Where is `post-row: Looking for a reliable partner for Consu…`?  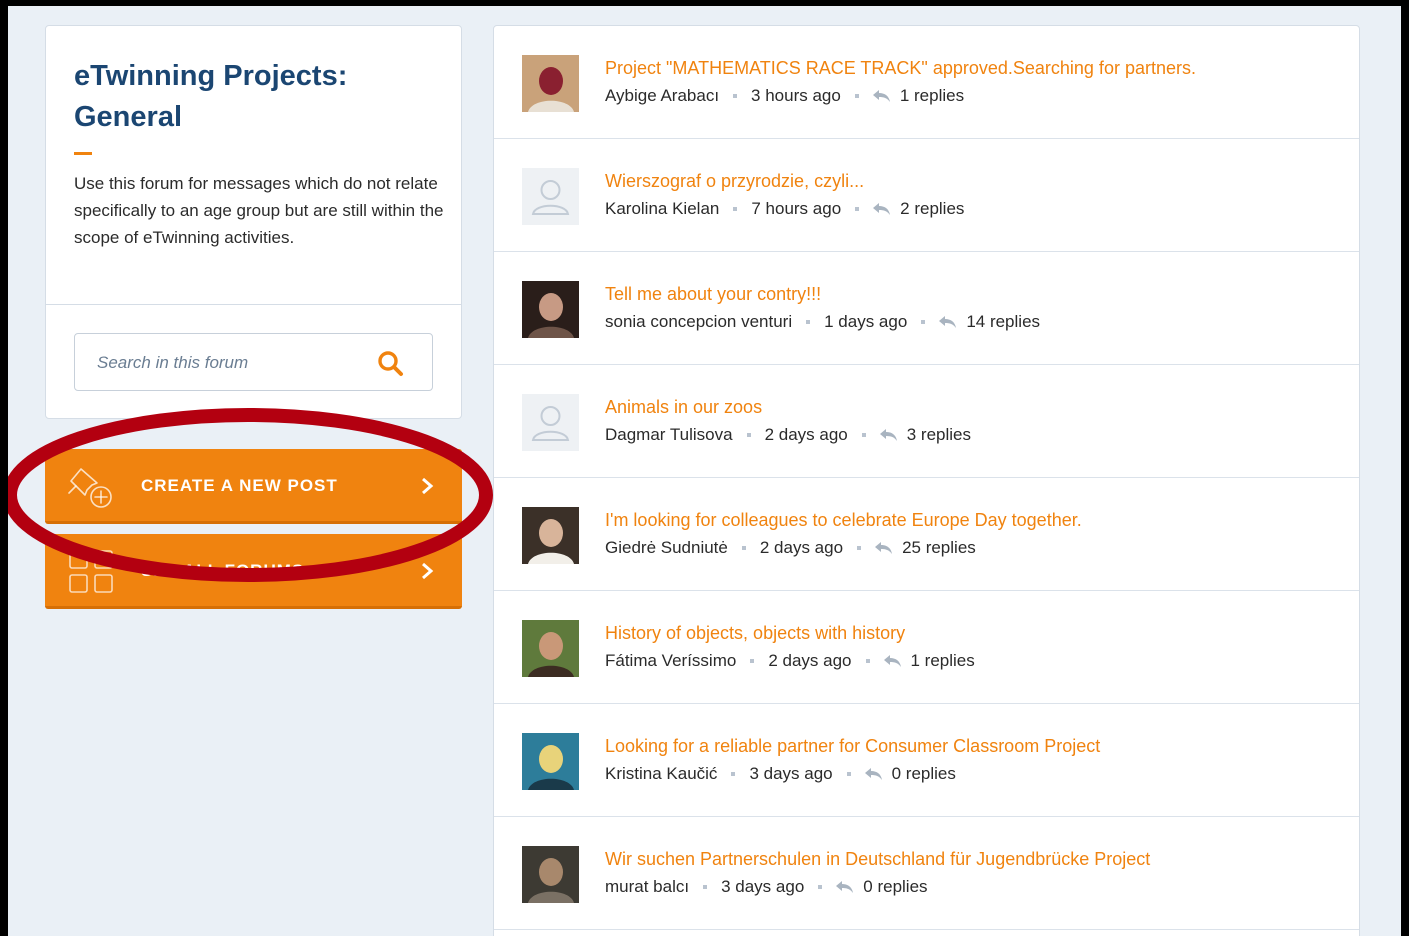
post-row: Looking for a reliable partner for Consu… is located at coordinates (926, 760).